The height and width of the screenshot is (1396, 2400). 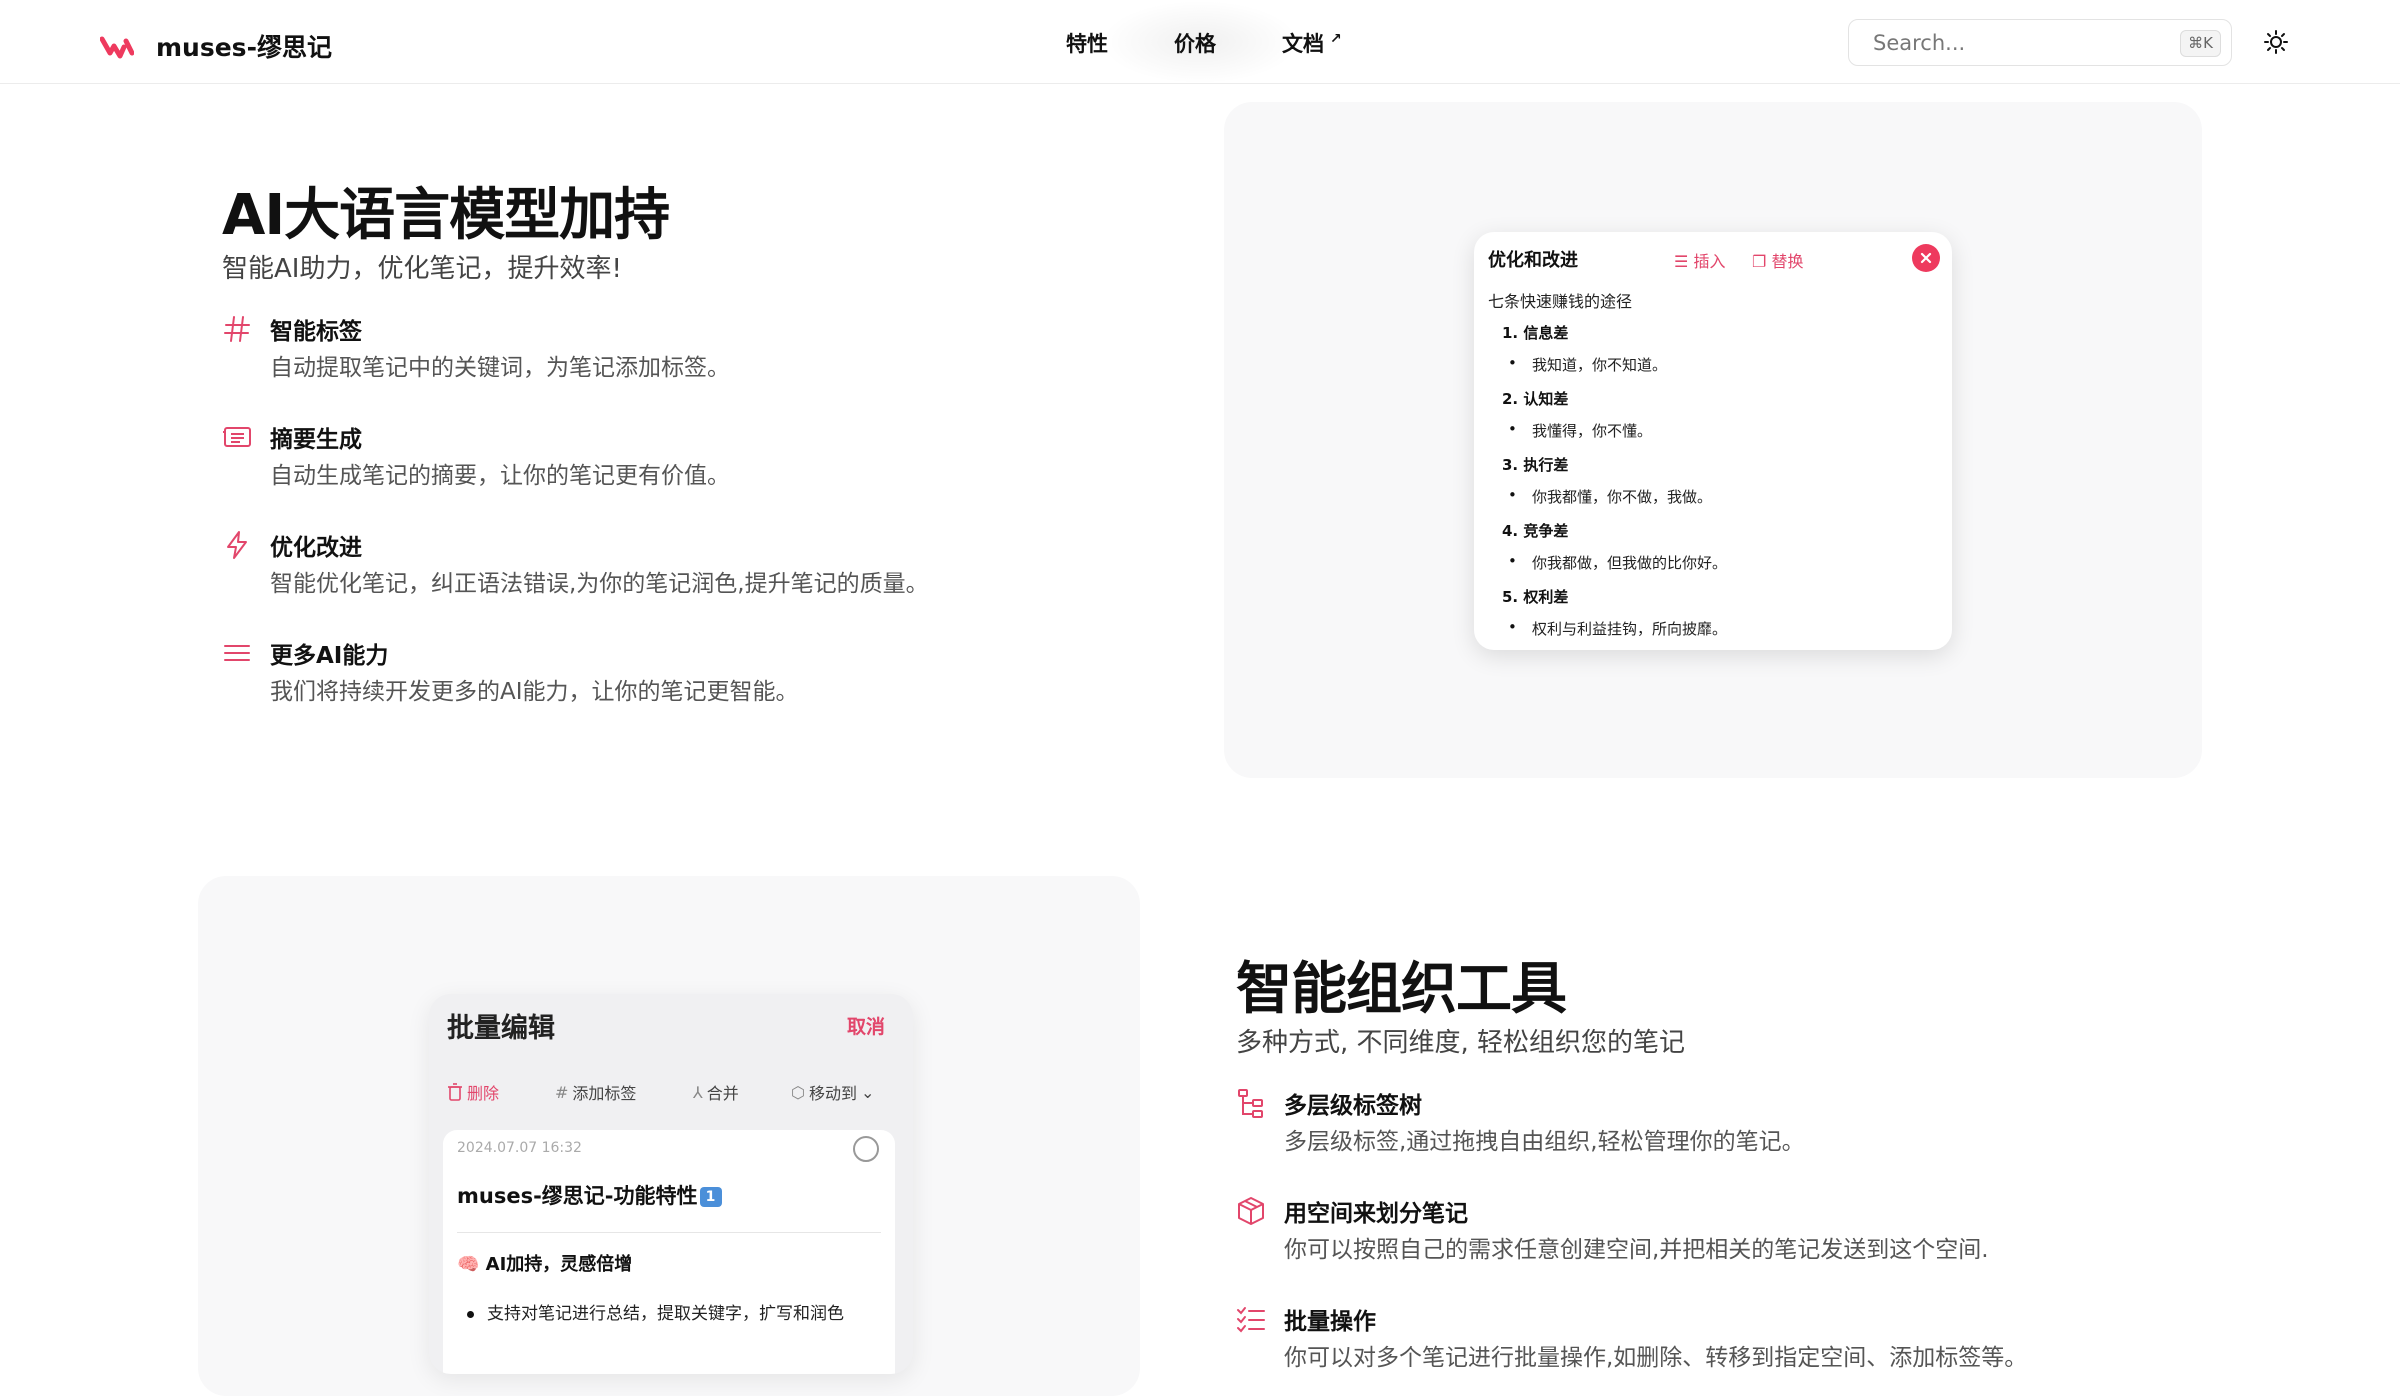 I want to click on main-nav: 特性 价格 文档 ↗, so click(x=1204, y=43).